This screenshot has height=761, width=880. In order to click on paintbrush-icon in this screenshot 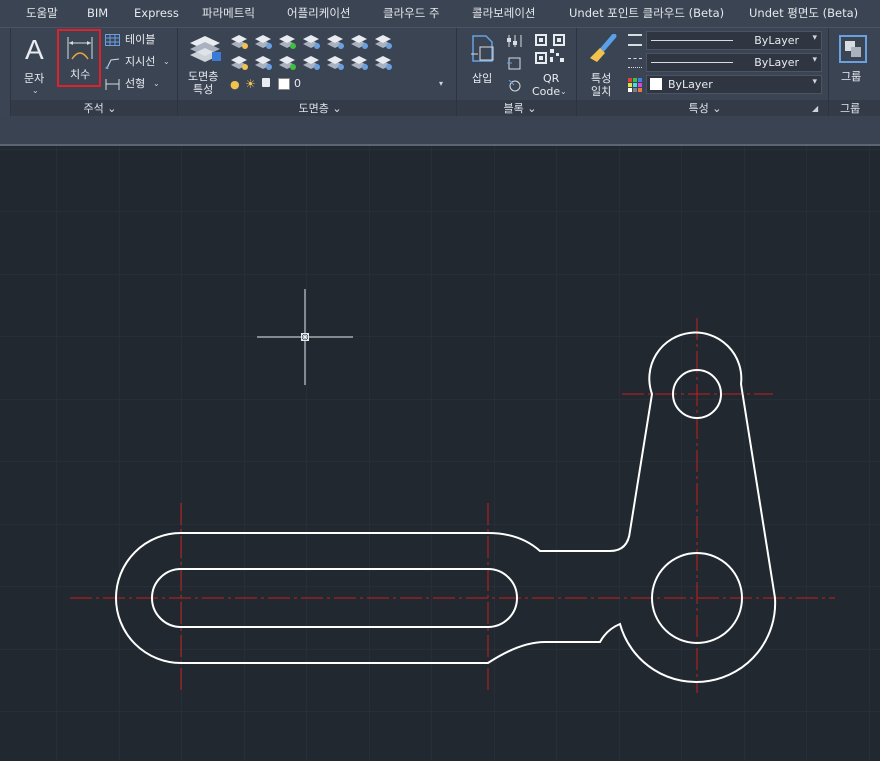, I will do `click(603, 48)`.